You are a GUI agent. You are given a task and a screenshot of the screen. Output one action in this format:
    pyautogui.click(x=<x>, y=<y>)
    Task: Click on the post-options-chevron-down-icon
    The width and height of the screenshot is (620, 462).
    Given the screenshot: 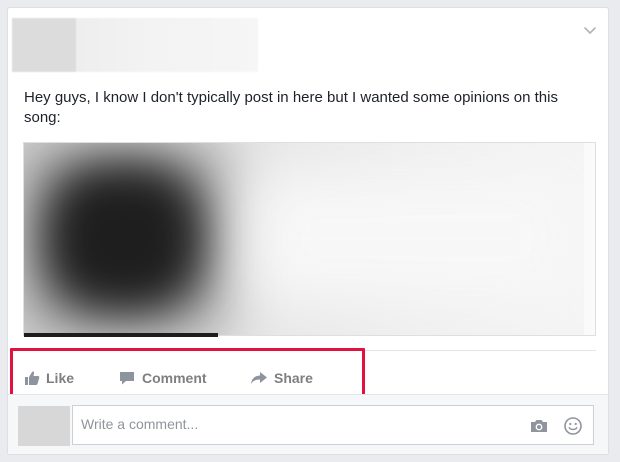 What is the action you would take?
    pyautogui.click(x=590, y=30)
    